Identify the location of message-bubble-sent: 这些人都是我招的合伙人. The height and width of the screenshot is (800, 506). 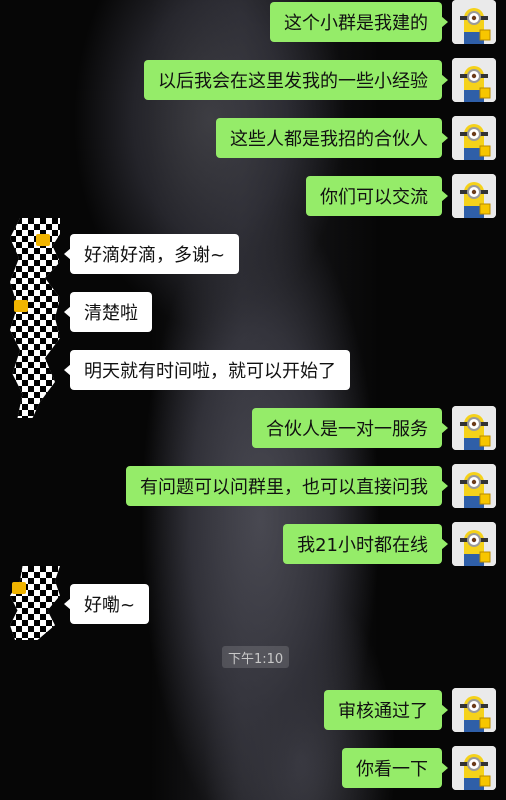
(332, 138).